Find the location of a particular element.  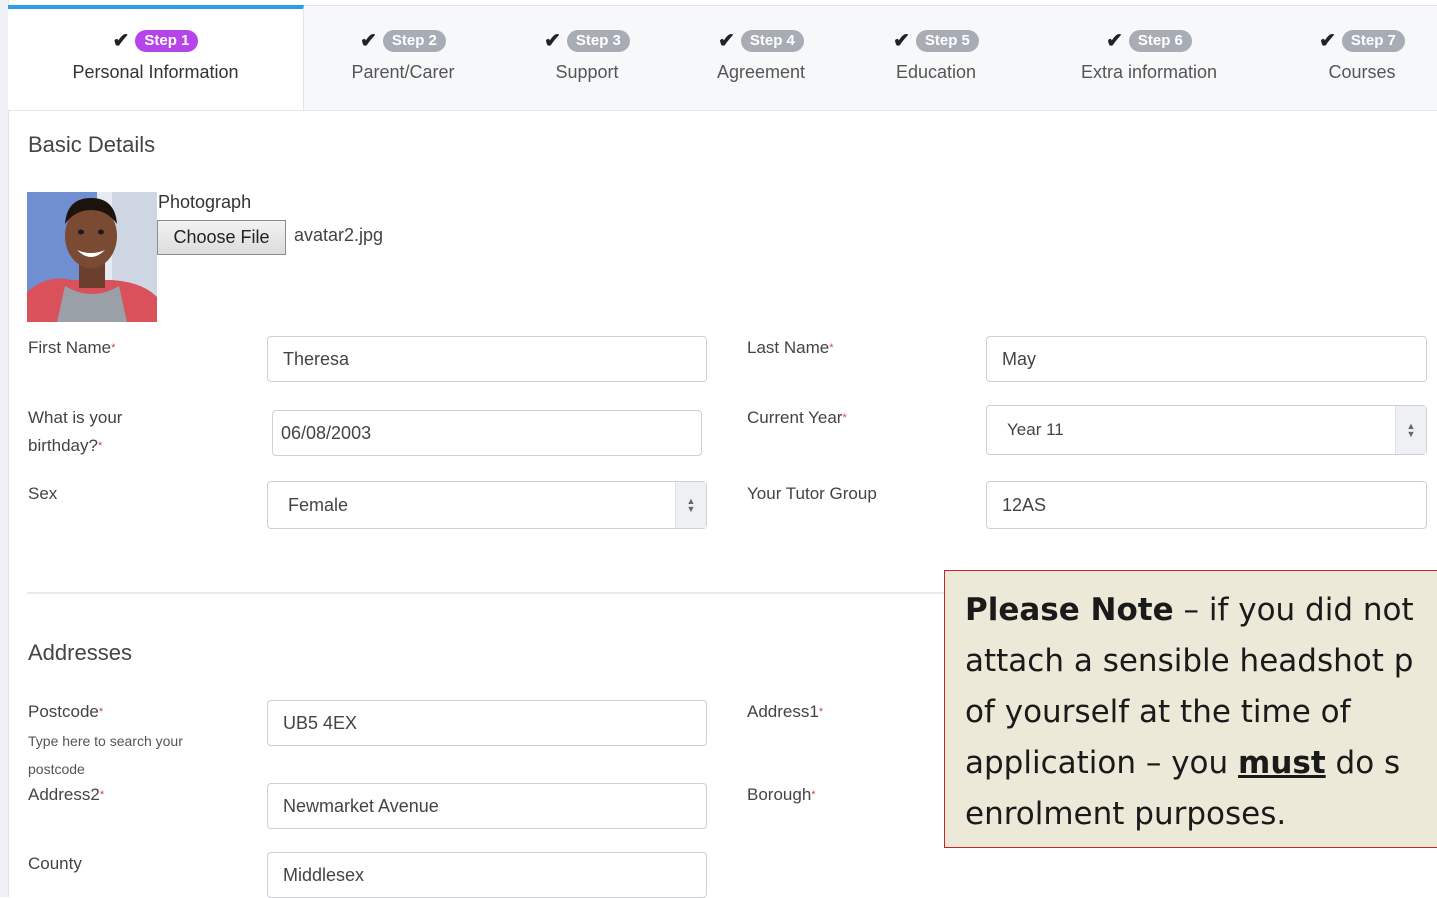

step-badge: Step 4 is located at coordinates (772, 41).